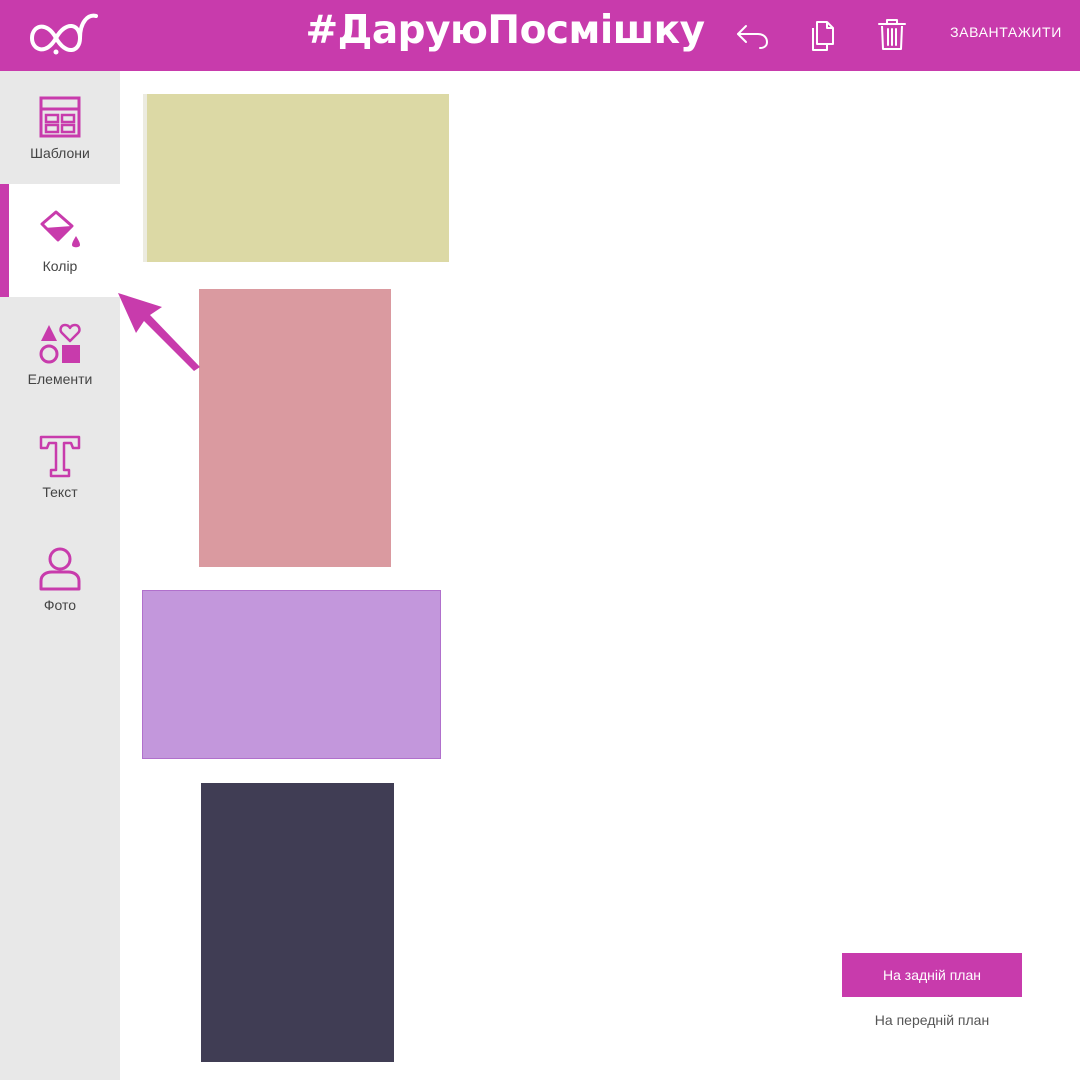  I want to click on sidebar-item-photo: Фото, so click(60, 579).